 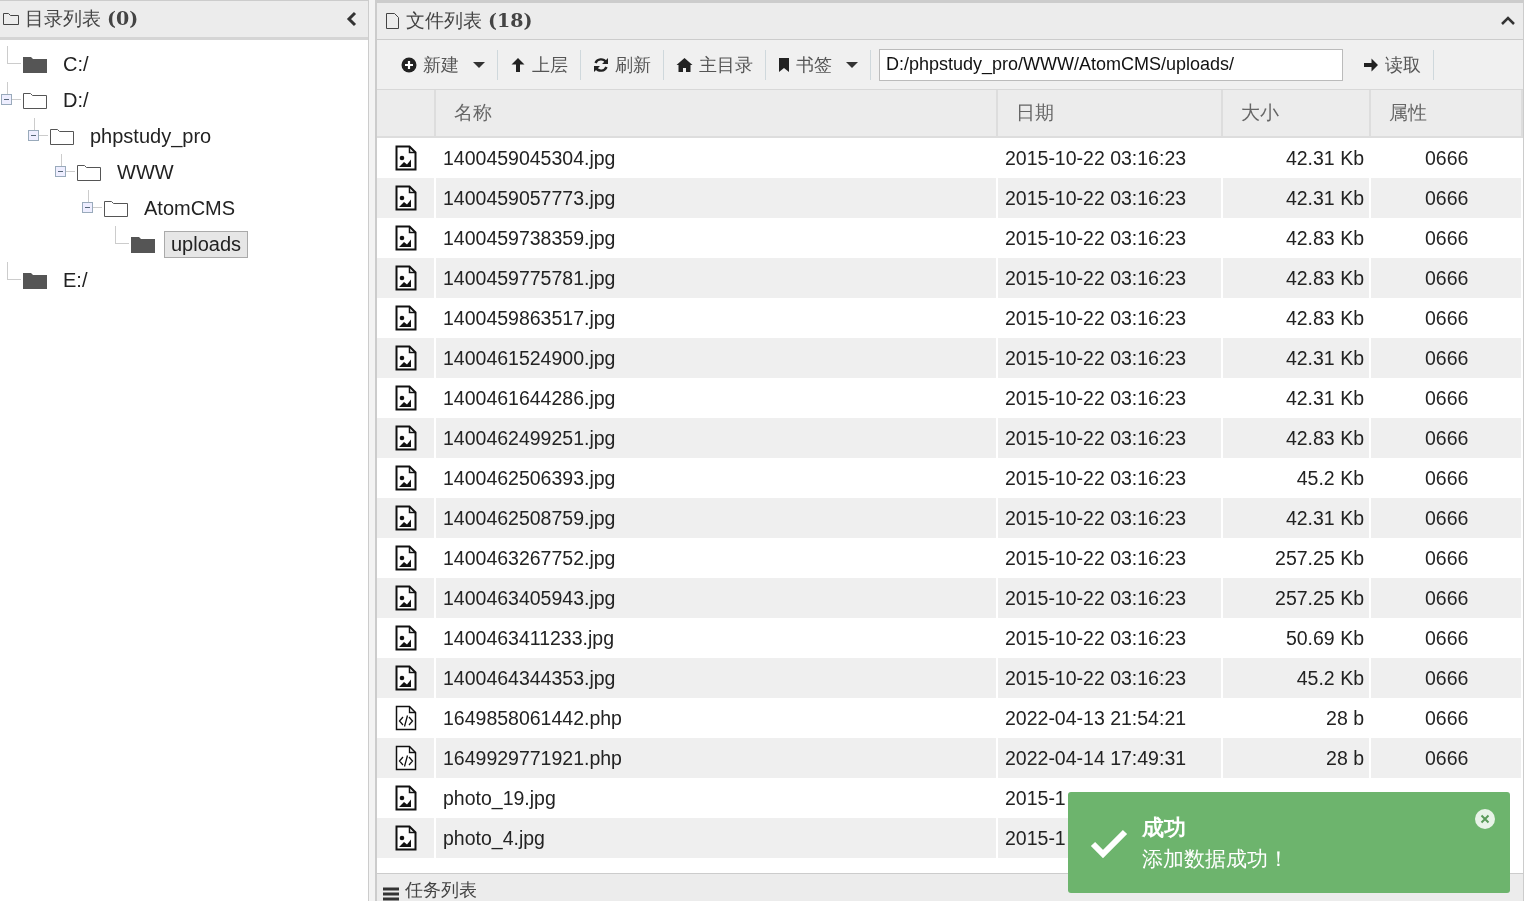 I want to click on tree-item: E:/, so click(x=75, y=280).